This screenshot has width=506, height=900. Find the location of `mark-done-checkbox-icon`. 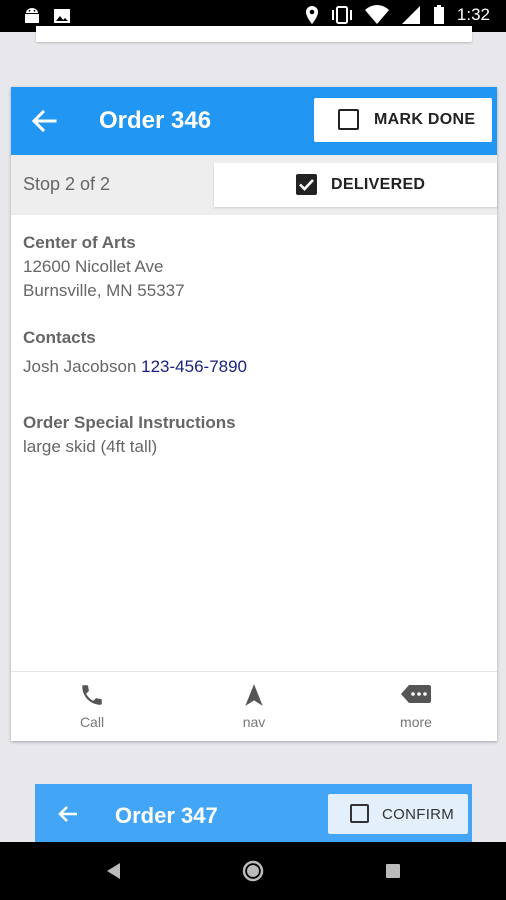

mark-done-checkbox-icon is located at coordinates (348, 119).